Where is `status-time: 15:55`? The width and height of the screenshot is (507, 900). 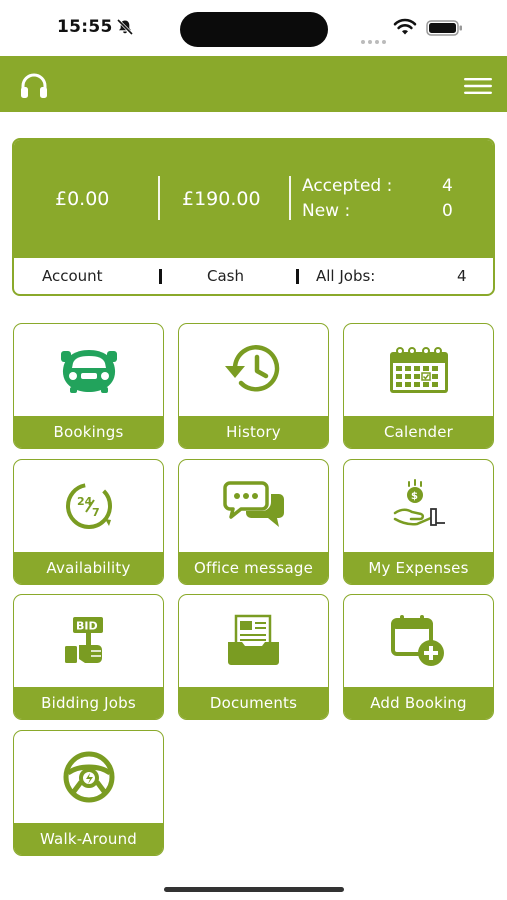
status-time: 15:55 is located at coordinates (85, 27).